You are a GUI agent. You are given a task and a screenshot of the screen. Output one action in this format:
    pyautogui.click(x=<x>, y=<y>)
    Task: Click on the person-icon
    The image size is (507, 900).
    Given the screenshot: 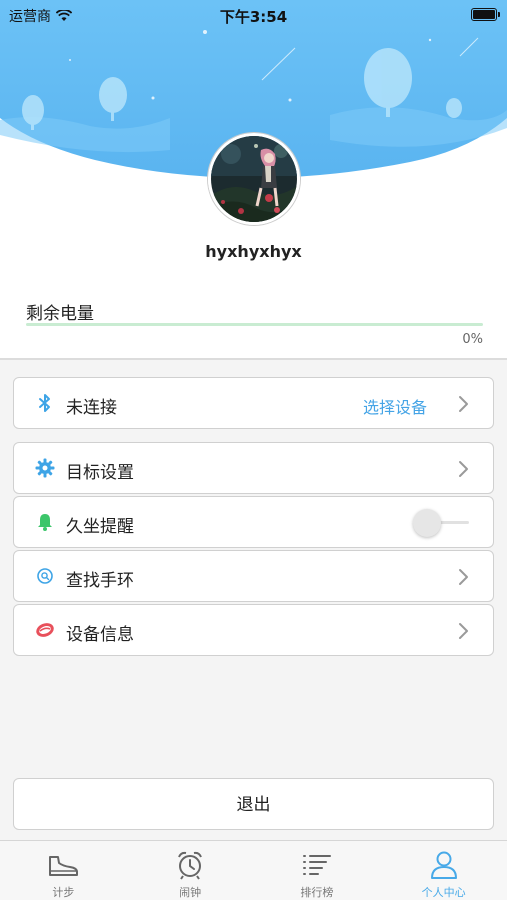 What is the action you would take?
    pyautogui.click(x=443, y=865)
    